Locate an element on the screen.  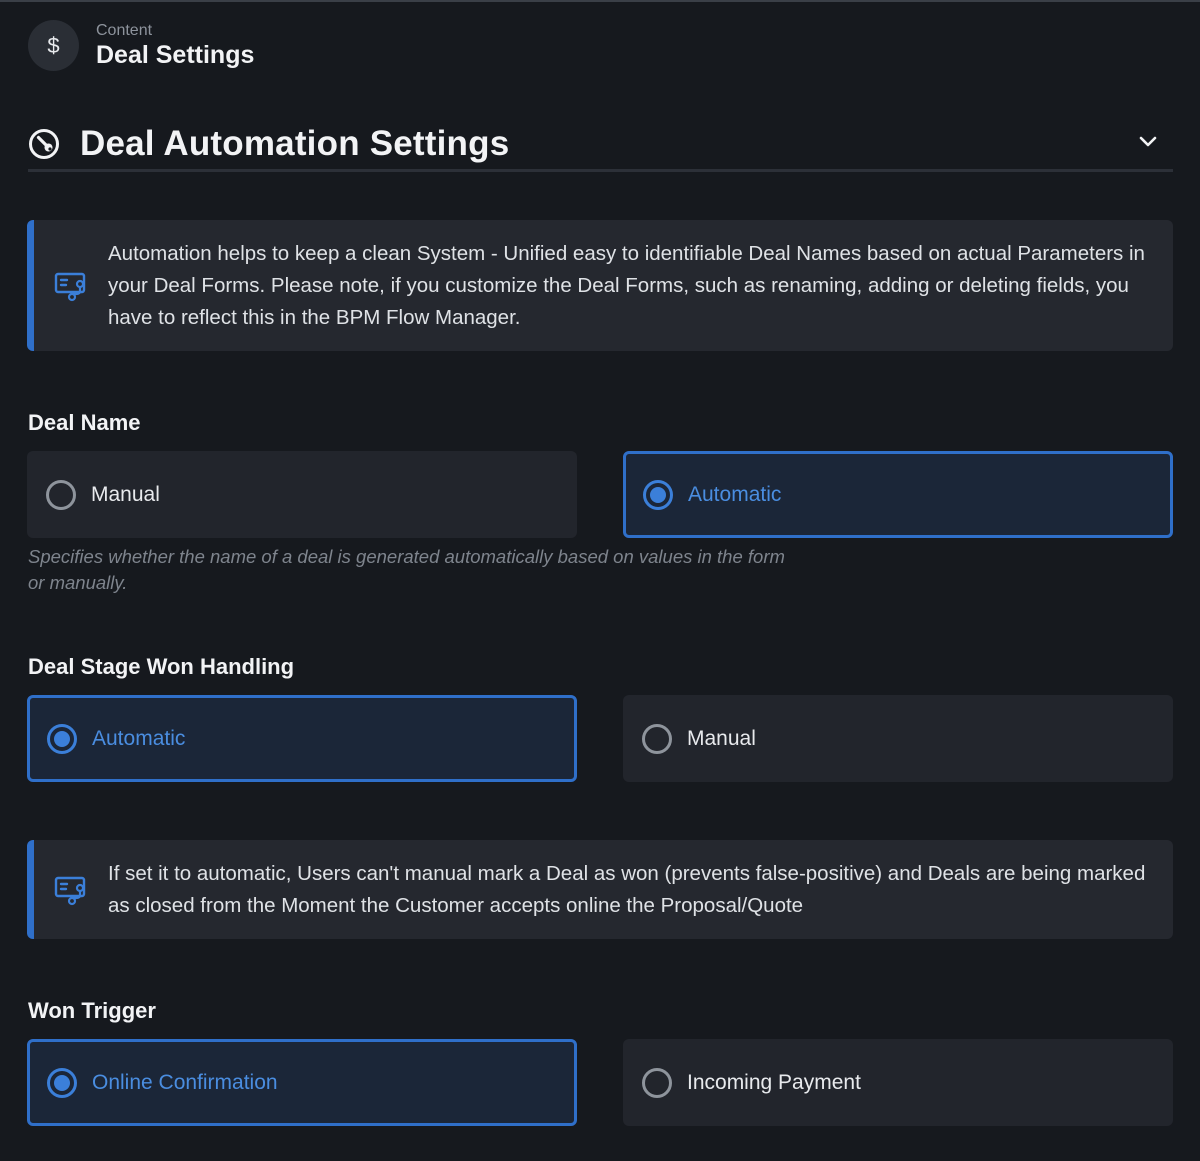
top-divider is located at coordinates (600, 1).